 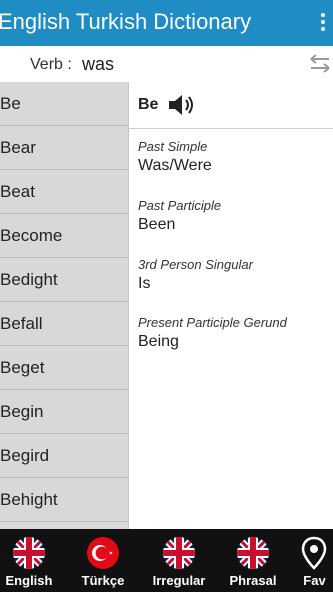 What do you see at coordinates (103, 580) in the screenshot?
I see `tab-label: Türkçe` at bounding box center [103, 580].